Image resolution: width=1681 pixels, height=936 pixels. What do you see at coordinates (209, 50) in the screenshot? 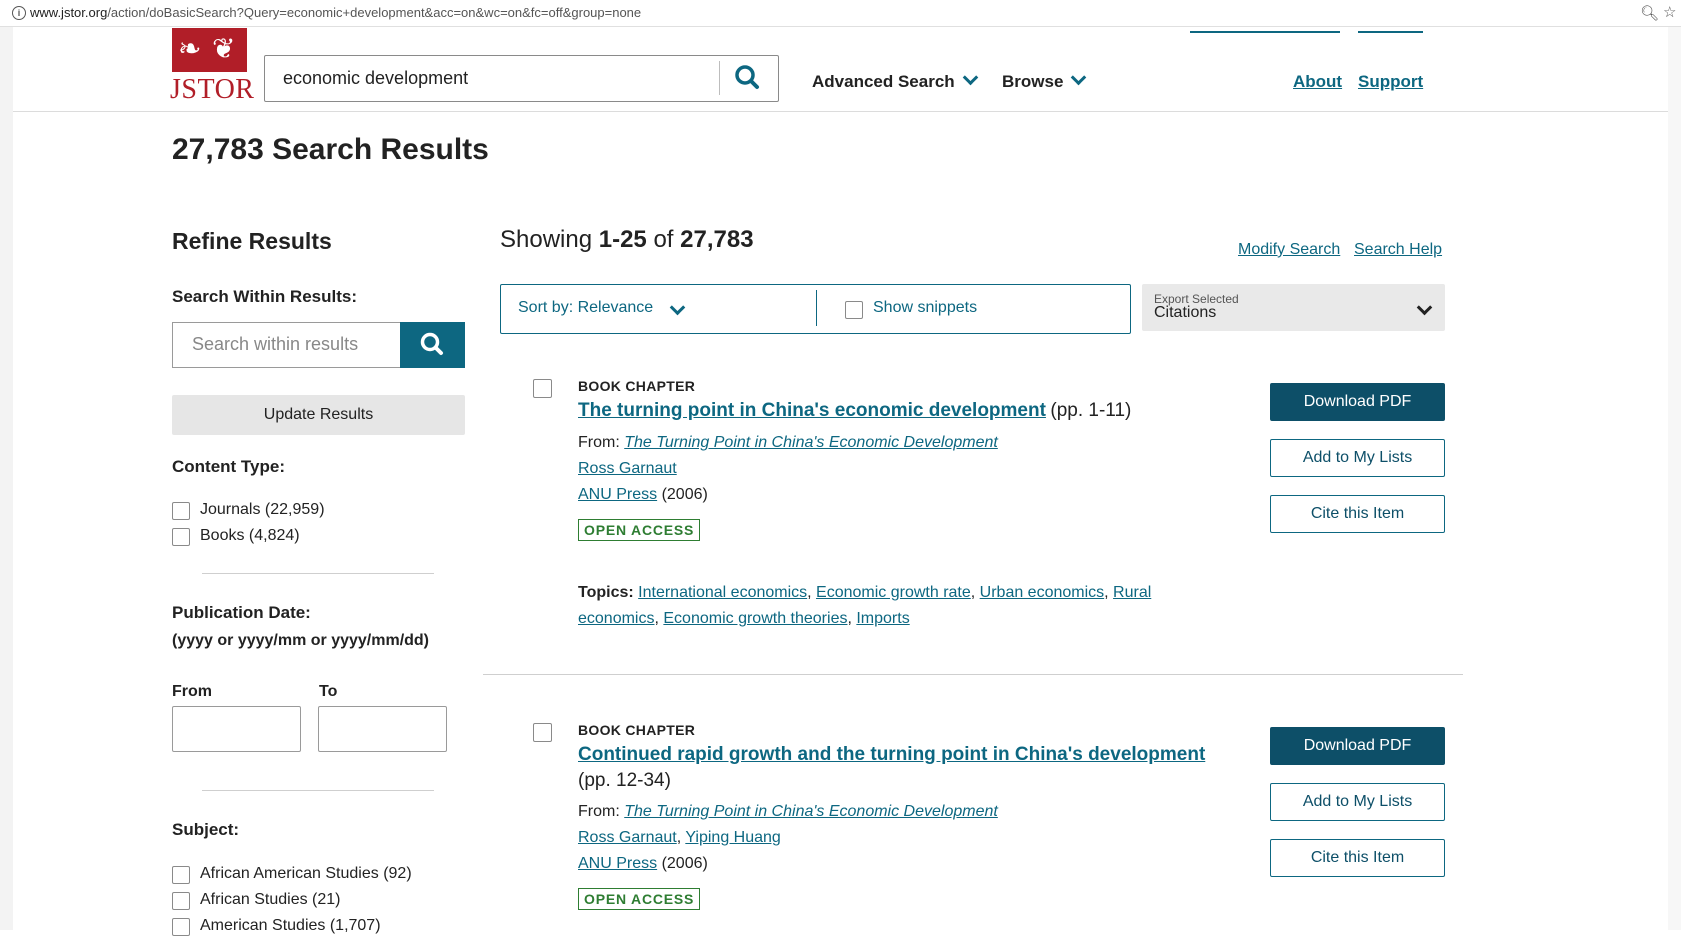
I see `jstor-logo-mark: ❧ ❦` at bounding box center [209, 50].